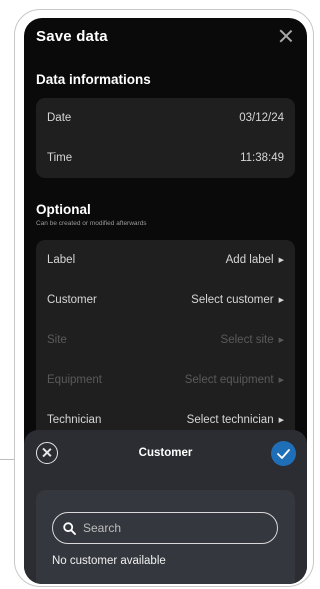 The image size is (320, 589). What do you see at coordinates (72, 36) in the screenshot?
I see `page-title: Save data` at bounding box center [72, 36].